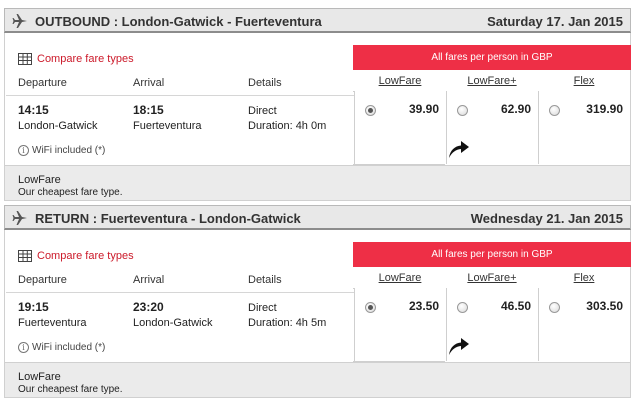  Describe the element at coordinates (604, 306) in the screenshot. I see `fare-price: 303.50` at that location.